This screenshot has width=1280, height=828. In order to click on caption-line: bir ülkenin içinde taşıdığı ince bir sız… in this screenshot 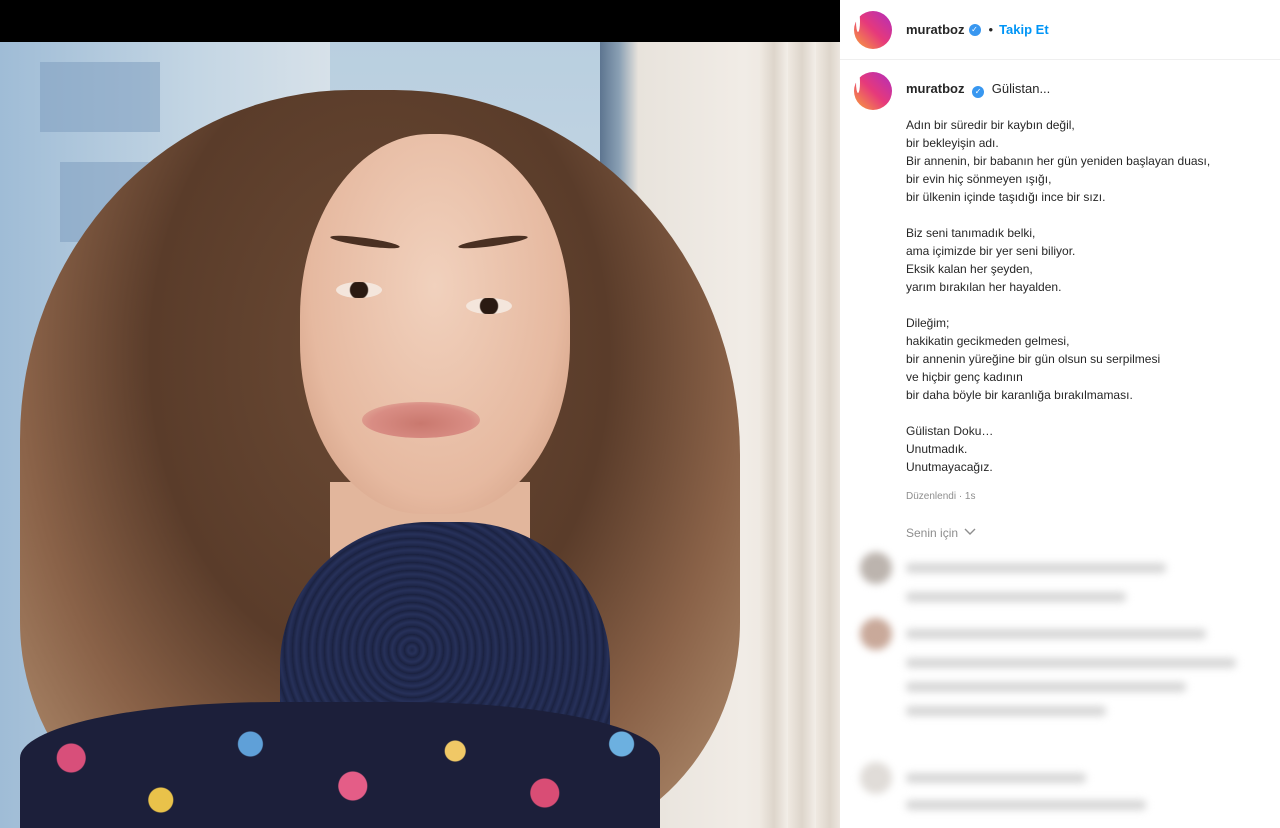, I will do `click(1006, 197)`.